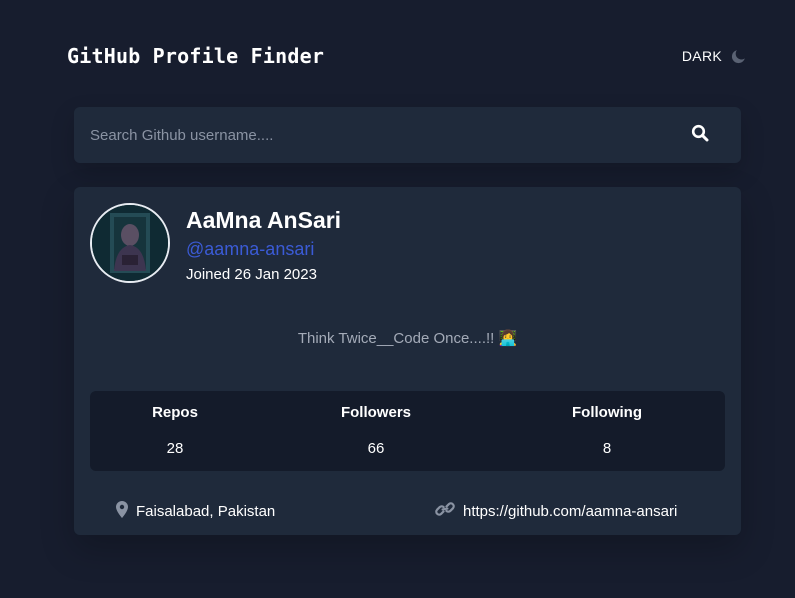  What do you see at coordinates (264, 220) in the screenshot?
I see `profile-name: AaMna AnSari` at bounding box center [264, 220].